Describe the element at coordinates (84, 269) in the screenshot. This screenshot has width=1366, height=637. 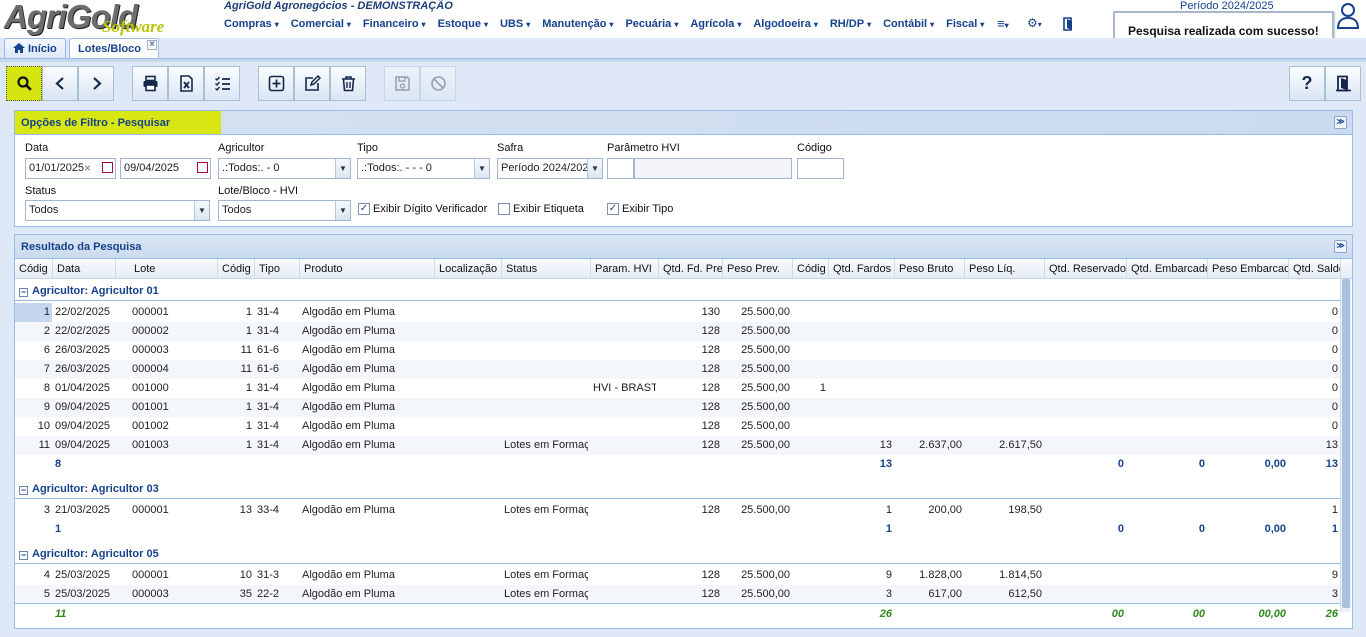
I see `column-header: Data` at that location.